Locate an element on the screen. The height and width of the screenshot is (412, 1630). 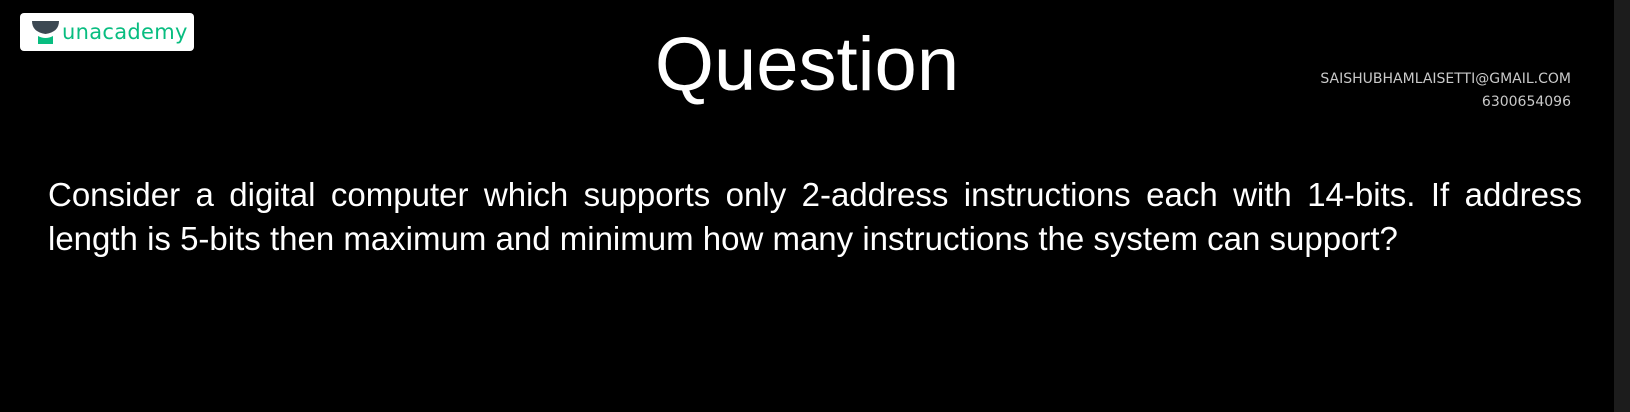
watermark-phone: 6300654096 is located at coordinates (1526, 102).